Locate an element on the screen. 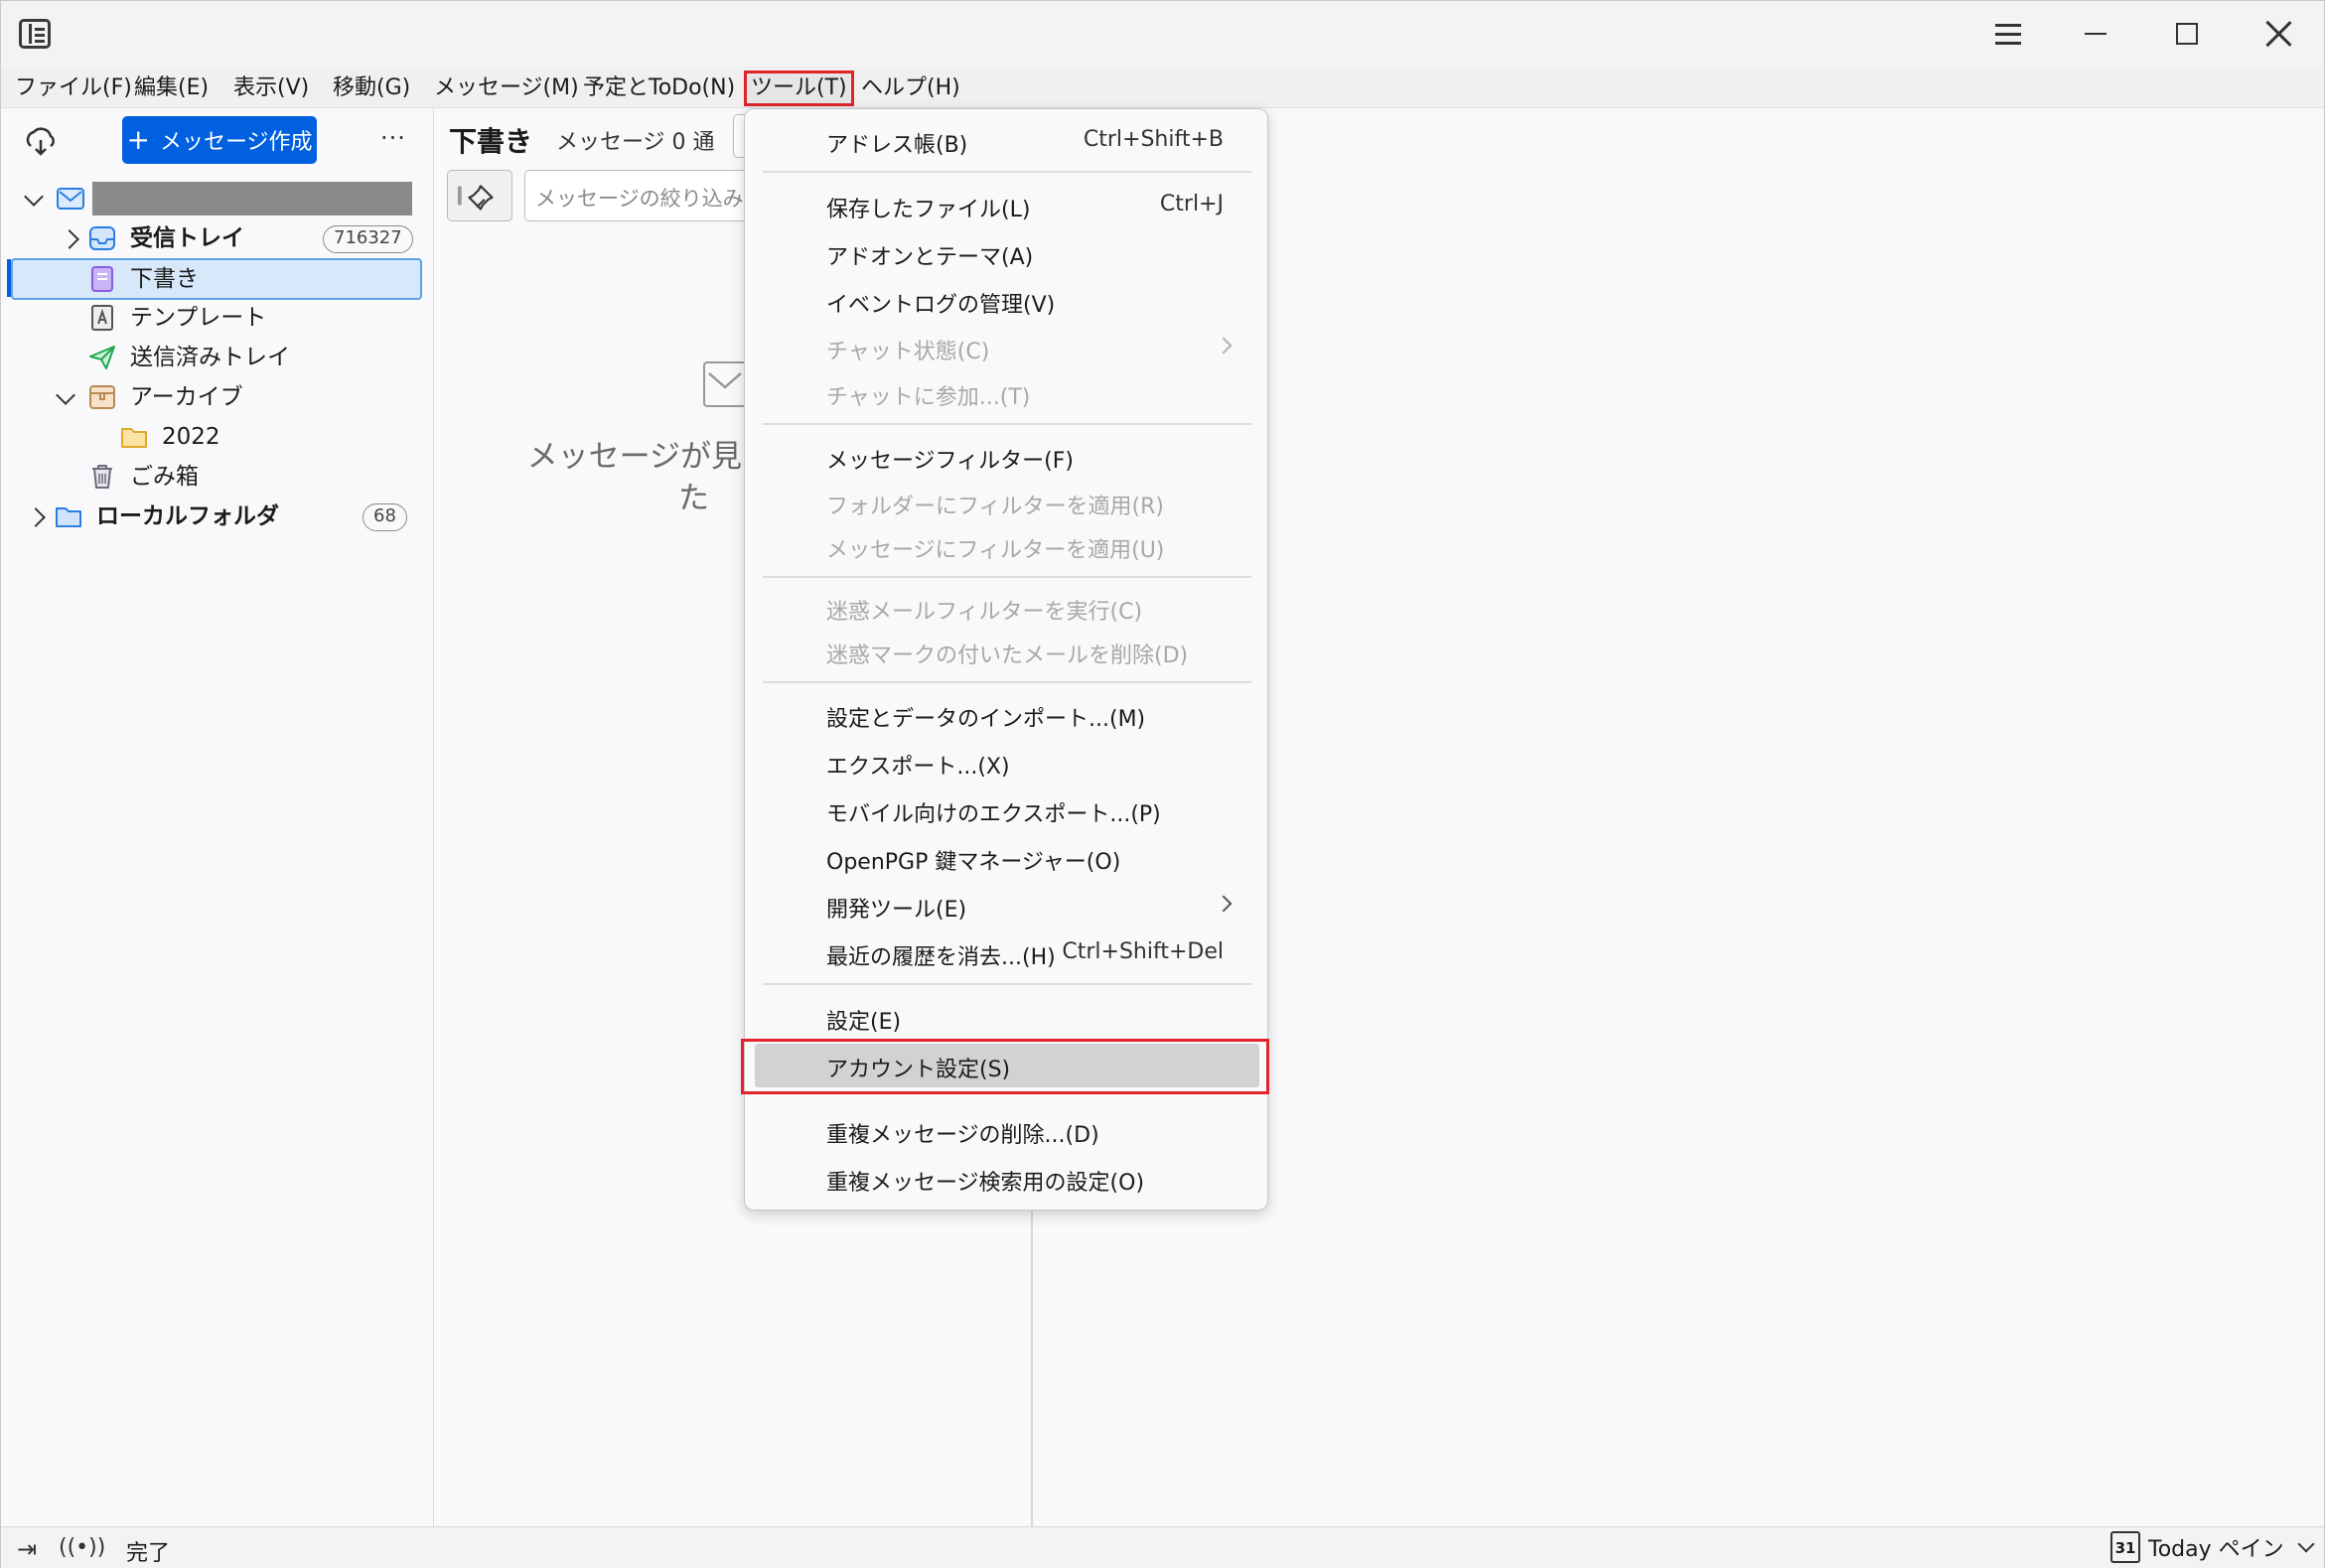 This screenshot has width=2325, height=1568. menuitem-label: アドオンとテーマ(A) is located at coordinates (930, 257).